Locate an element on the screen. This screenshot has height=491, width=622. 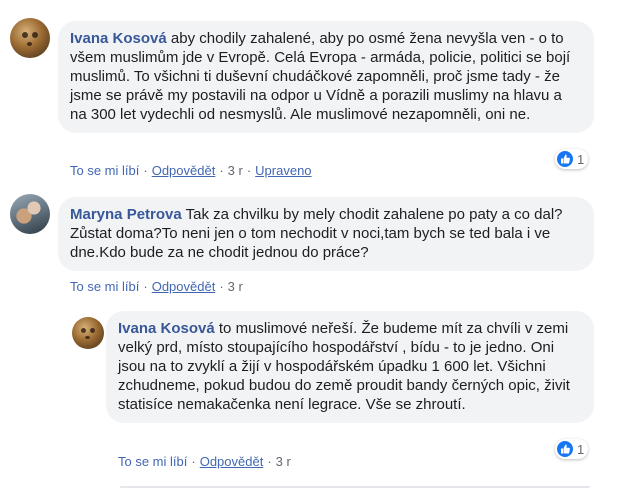
next-comment-edge is located at coordinates (355, 487).